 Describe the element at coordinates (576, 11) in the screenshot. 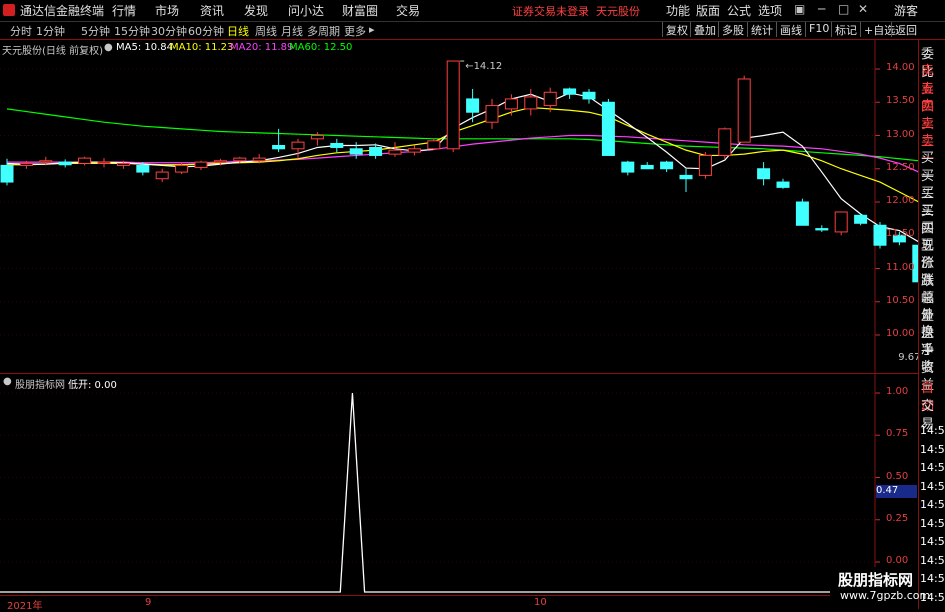

I see `login-notice: 证券交易未登录 天元股份` at that location.